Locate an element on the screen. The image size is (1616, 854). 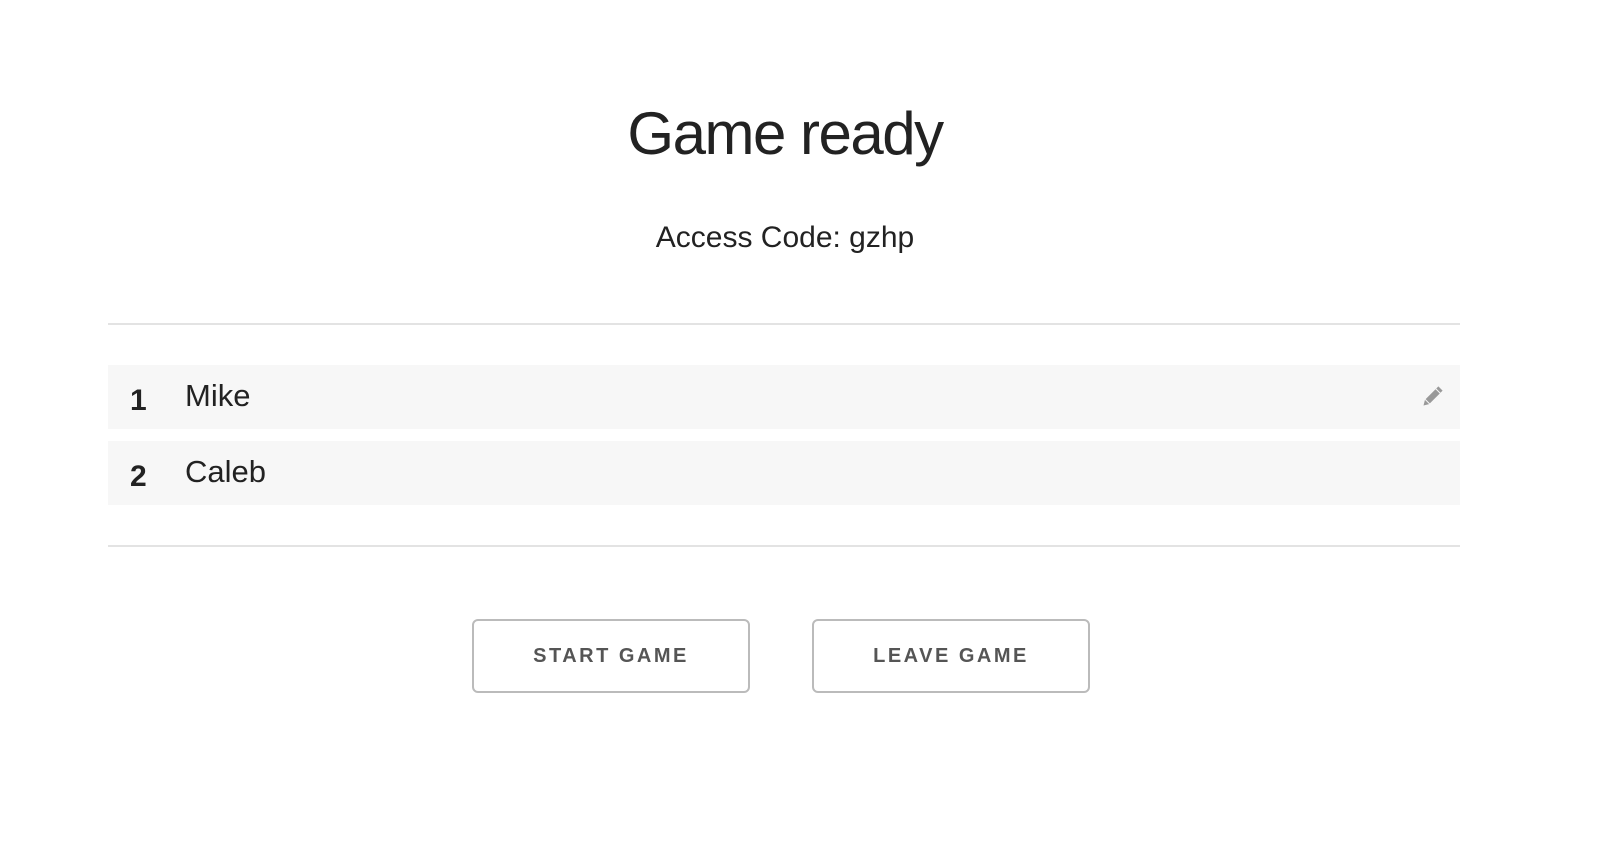
player-number: 1 is located at coordinates (138, 400).